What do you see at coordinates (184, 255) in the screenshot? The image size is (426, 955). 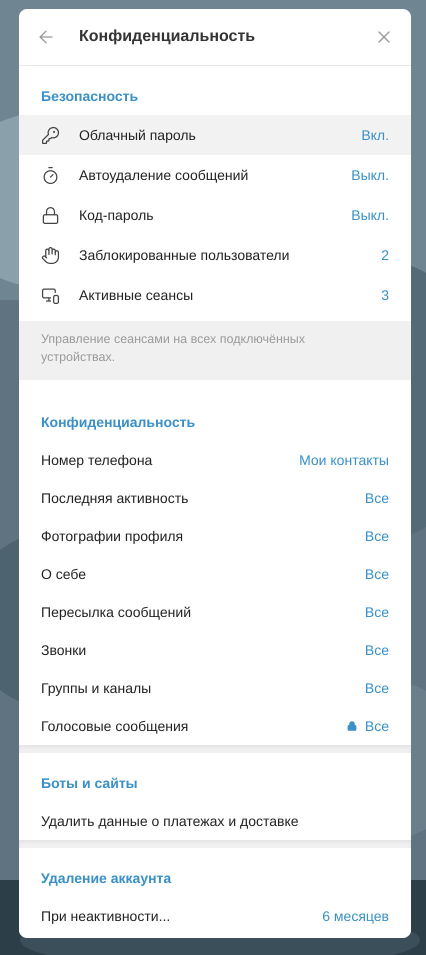 I see `row-label: Заблокированные пользователи` at bounding box center [184, 255].